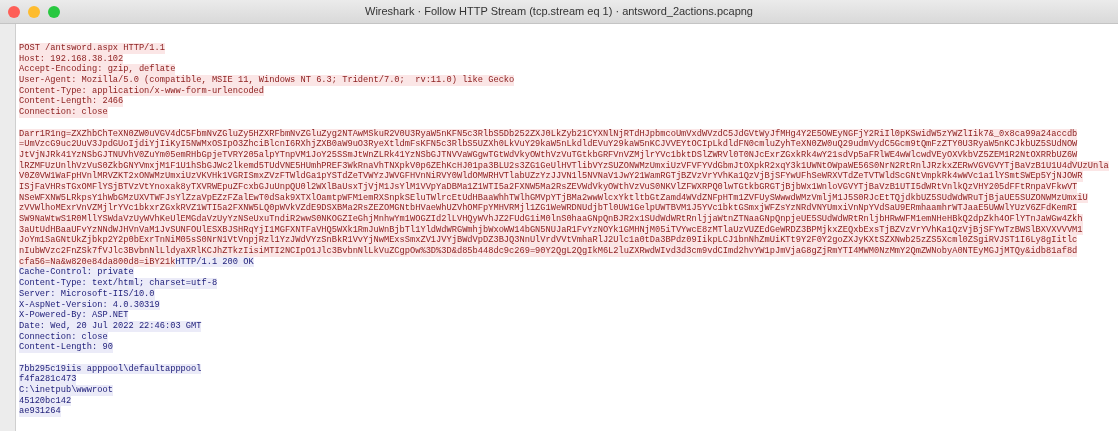  What do you see at coordinates (34, 12) in the screenshot?
I see `minimize-button` at bounding box center [34, 12].